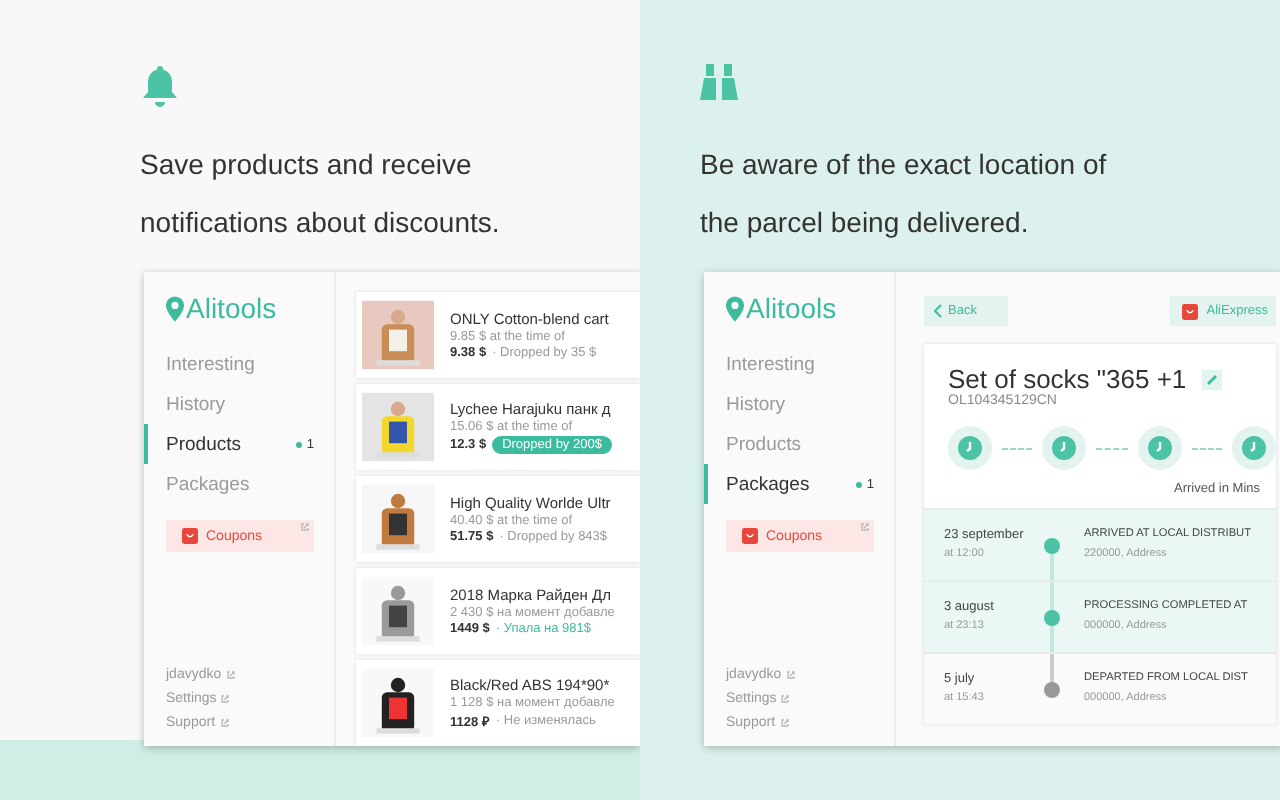 The height and width of the screenshot is (800, 1280). What do you see at coordinates (799, 444) in the screenshot?
I see `nav-item: Products` at bounding box center [799, 444].